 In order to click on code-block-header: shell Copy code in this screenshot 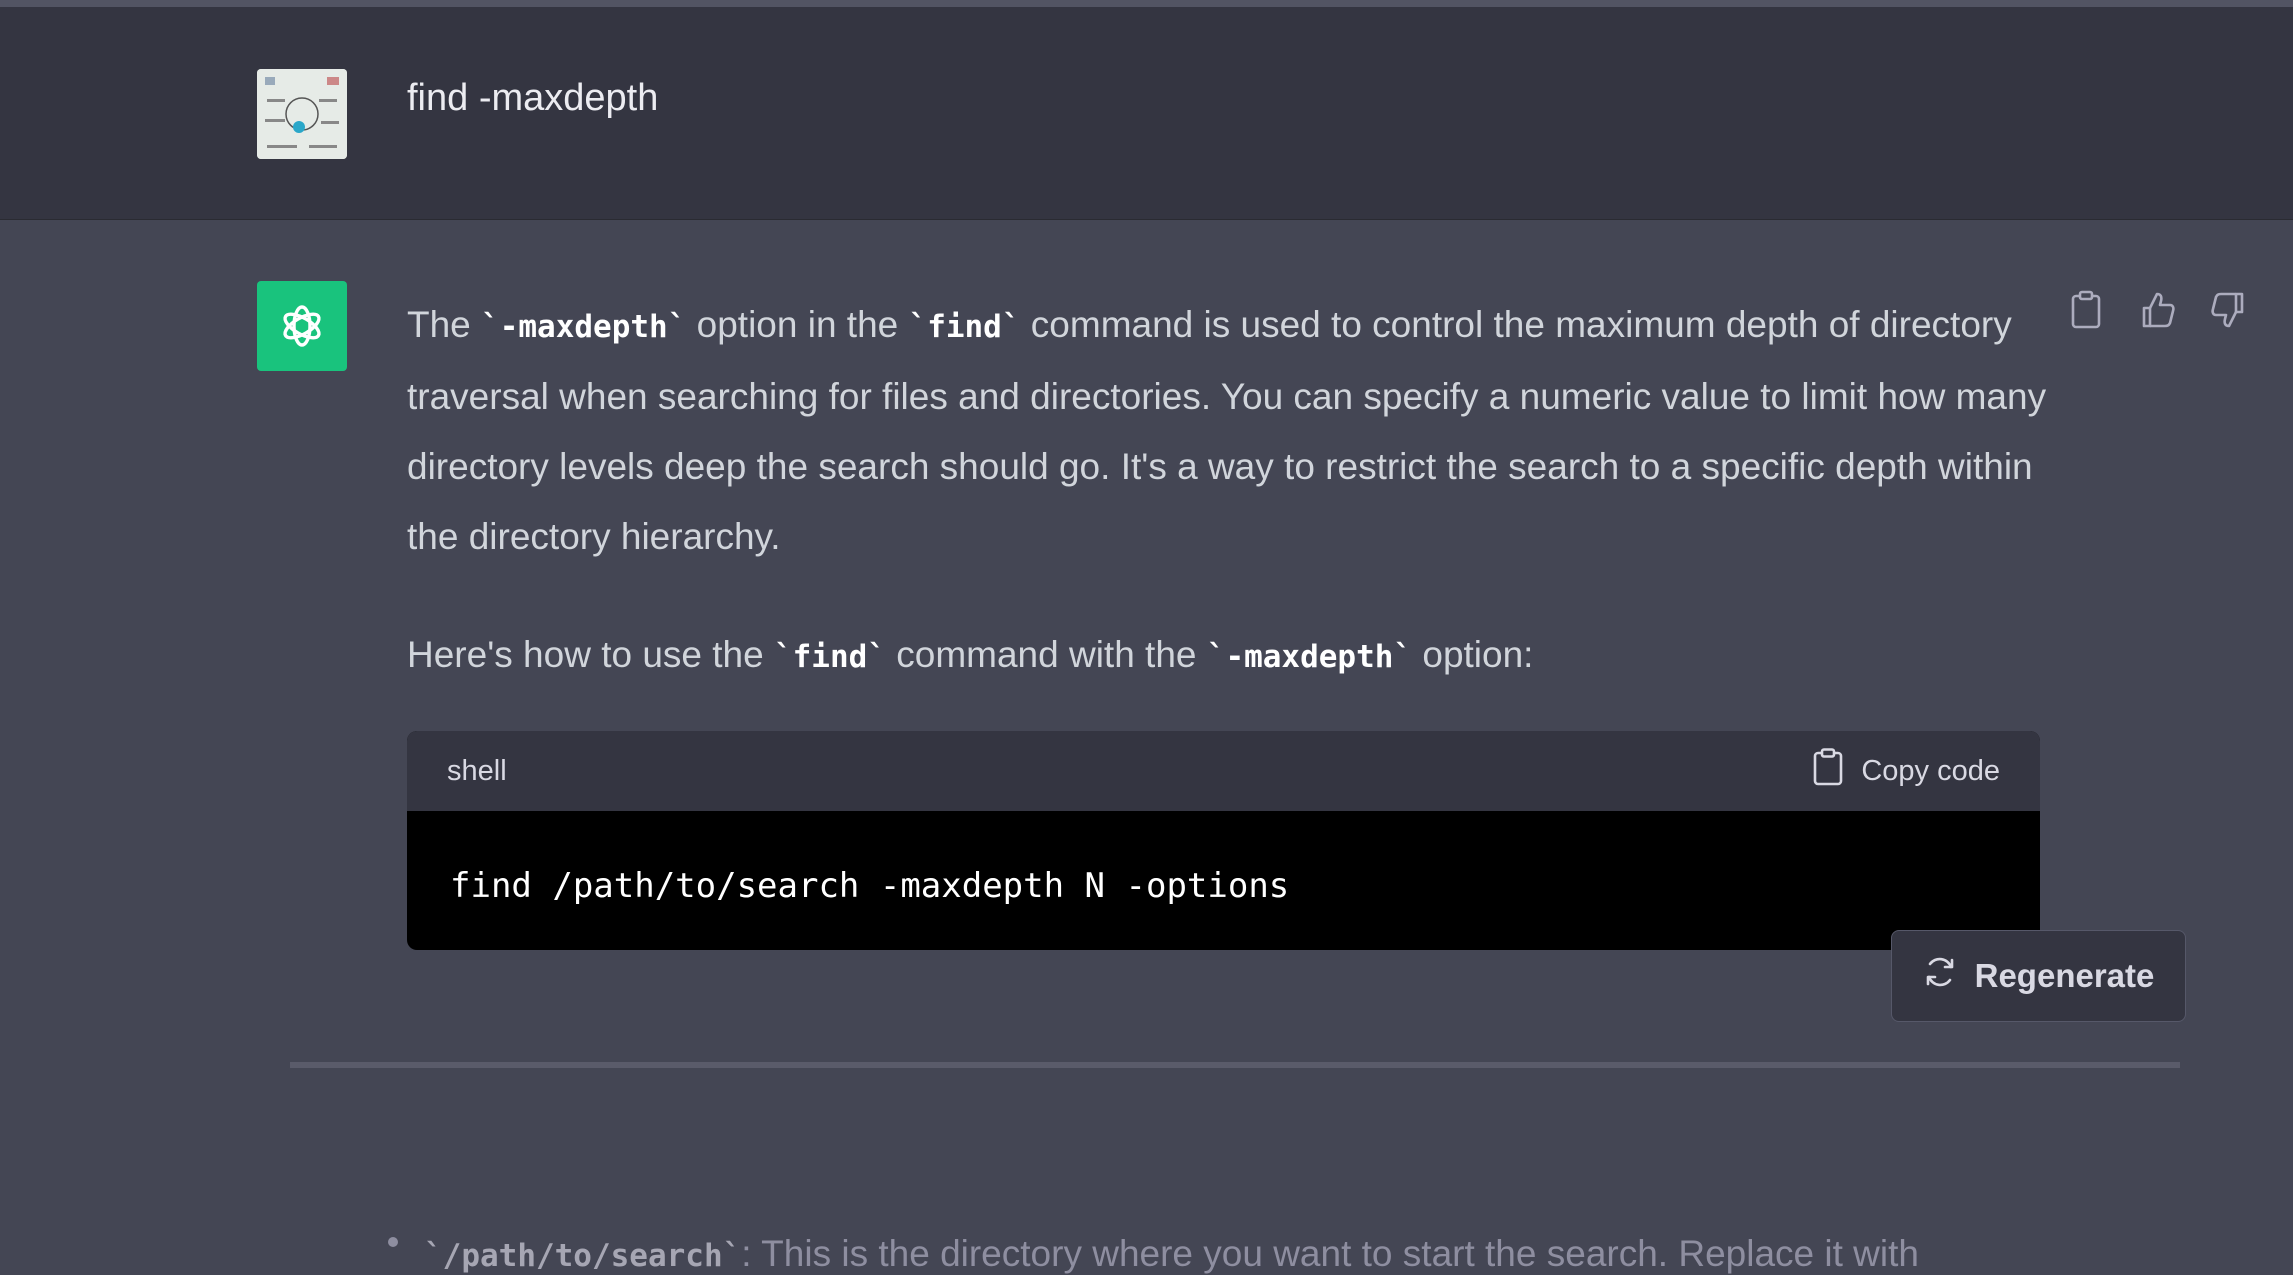, I will do `click(1223, 771)`.